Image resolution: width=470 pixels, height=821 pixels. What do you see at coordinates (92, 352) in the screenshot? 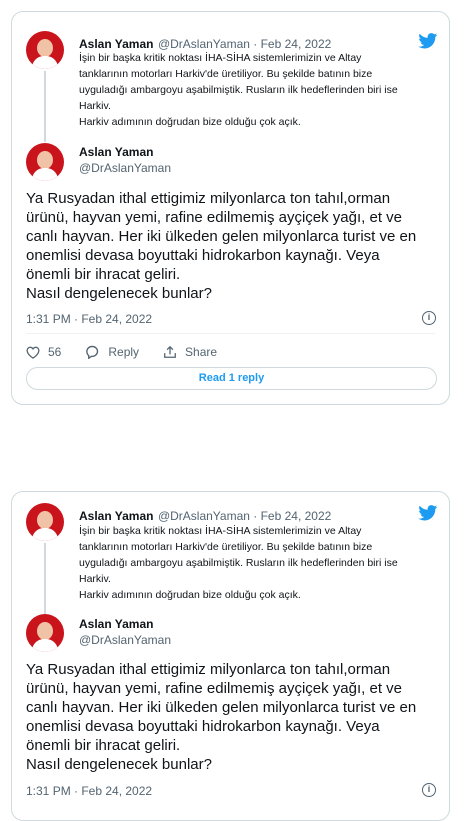
I see `reply-icon` at bounding box center [92, 352].